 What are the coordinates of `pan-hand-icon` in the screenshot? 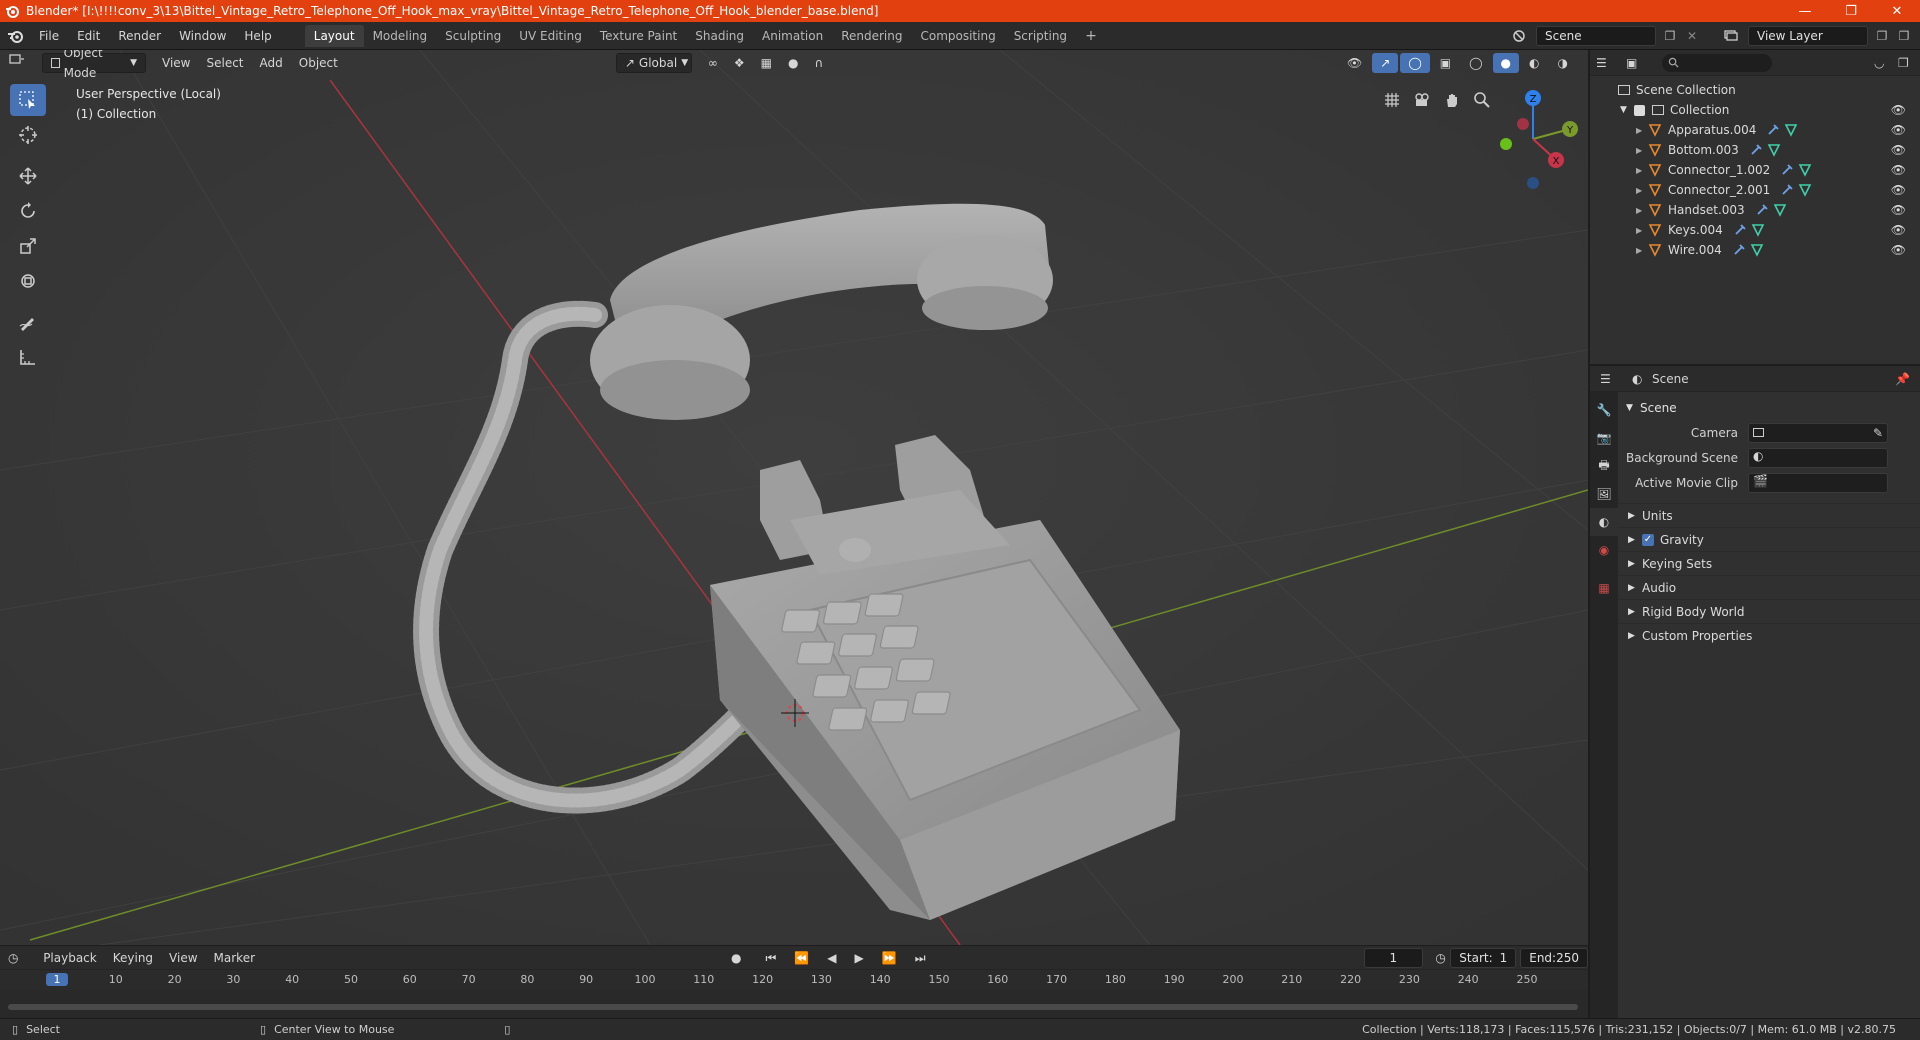 It's located at (1452, 100).